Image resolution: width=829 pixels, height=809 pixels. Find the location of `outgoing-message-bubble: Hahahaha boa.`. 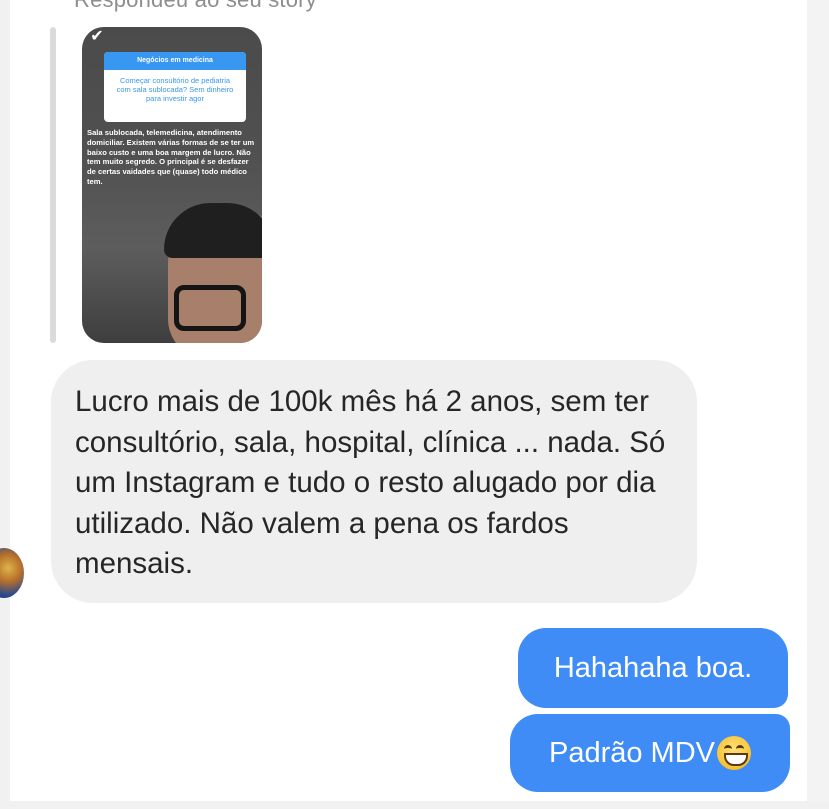

outgoing-message-bubble: Hahahaha boa. is located at coordinates (653, 668).